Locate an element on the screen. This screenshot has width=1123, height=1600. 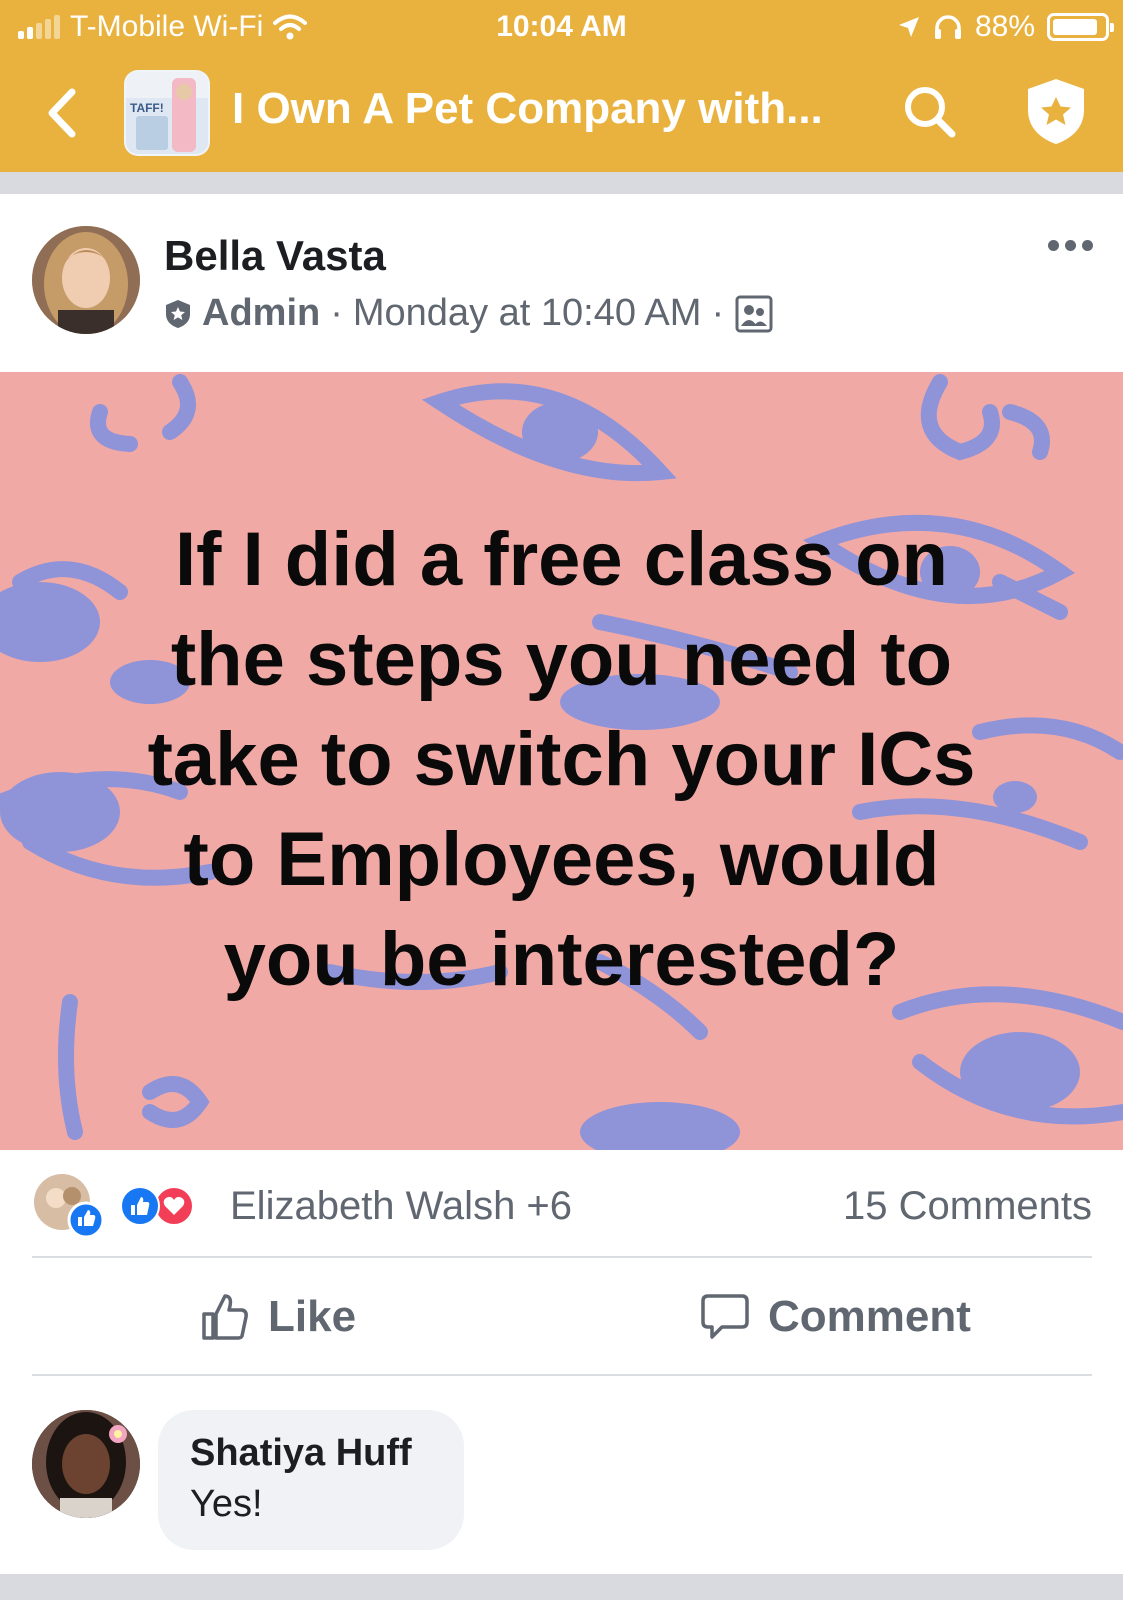
commenter-avatar-image is located at coordinates (86, 1464).